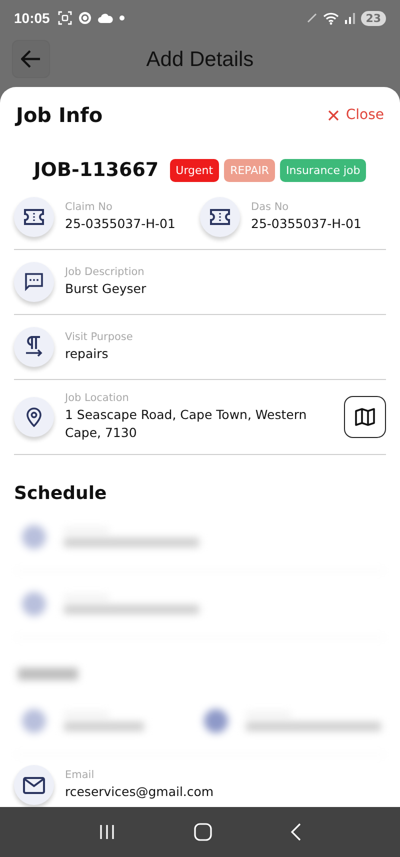 The image size is (400, 857). I want to click on field-value: Burst Geyser, so click(105, 289).